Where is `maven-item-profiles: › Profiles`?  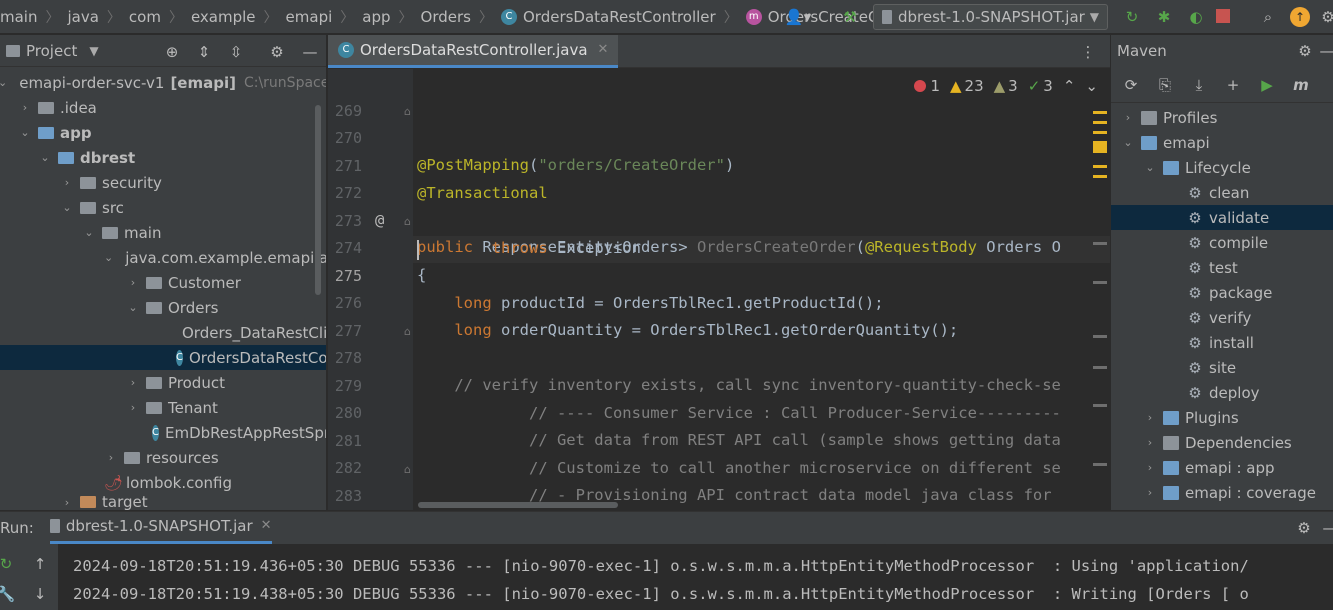 maven-item-profiles: › Profiles is located at coordinates (1222, 117).